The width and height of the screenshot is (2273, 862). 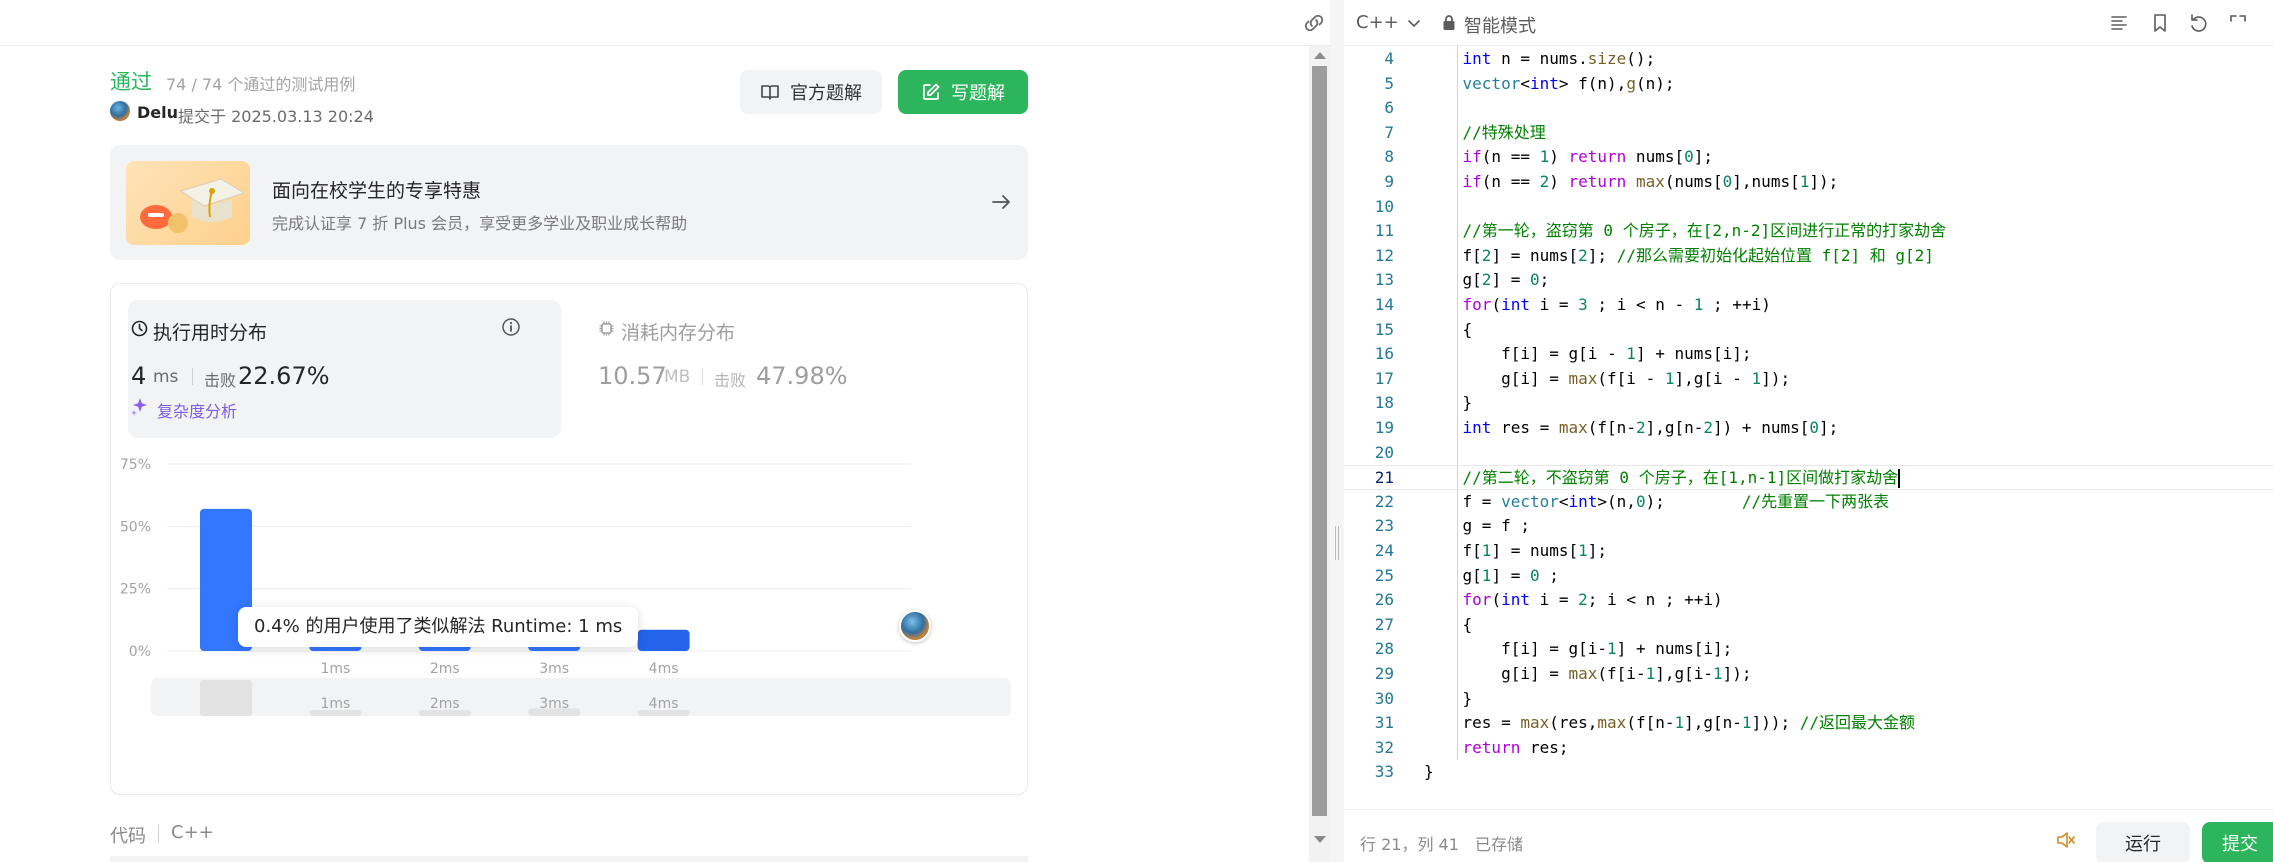 What do you see at coordinates (2119, 23) in the screenshot?
I see `format-align-icon` at bounding box center [2119, 23].